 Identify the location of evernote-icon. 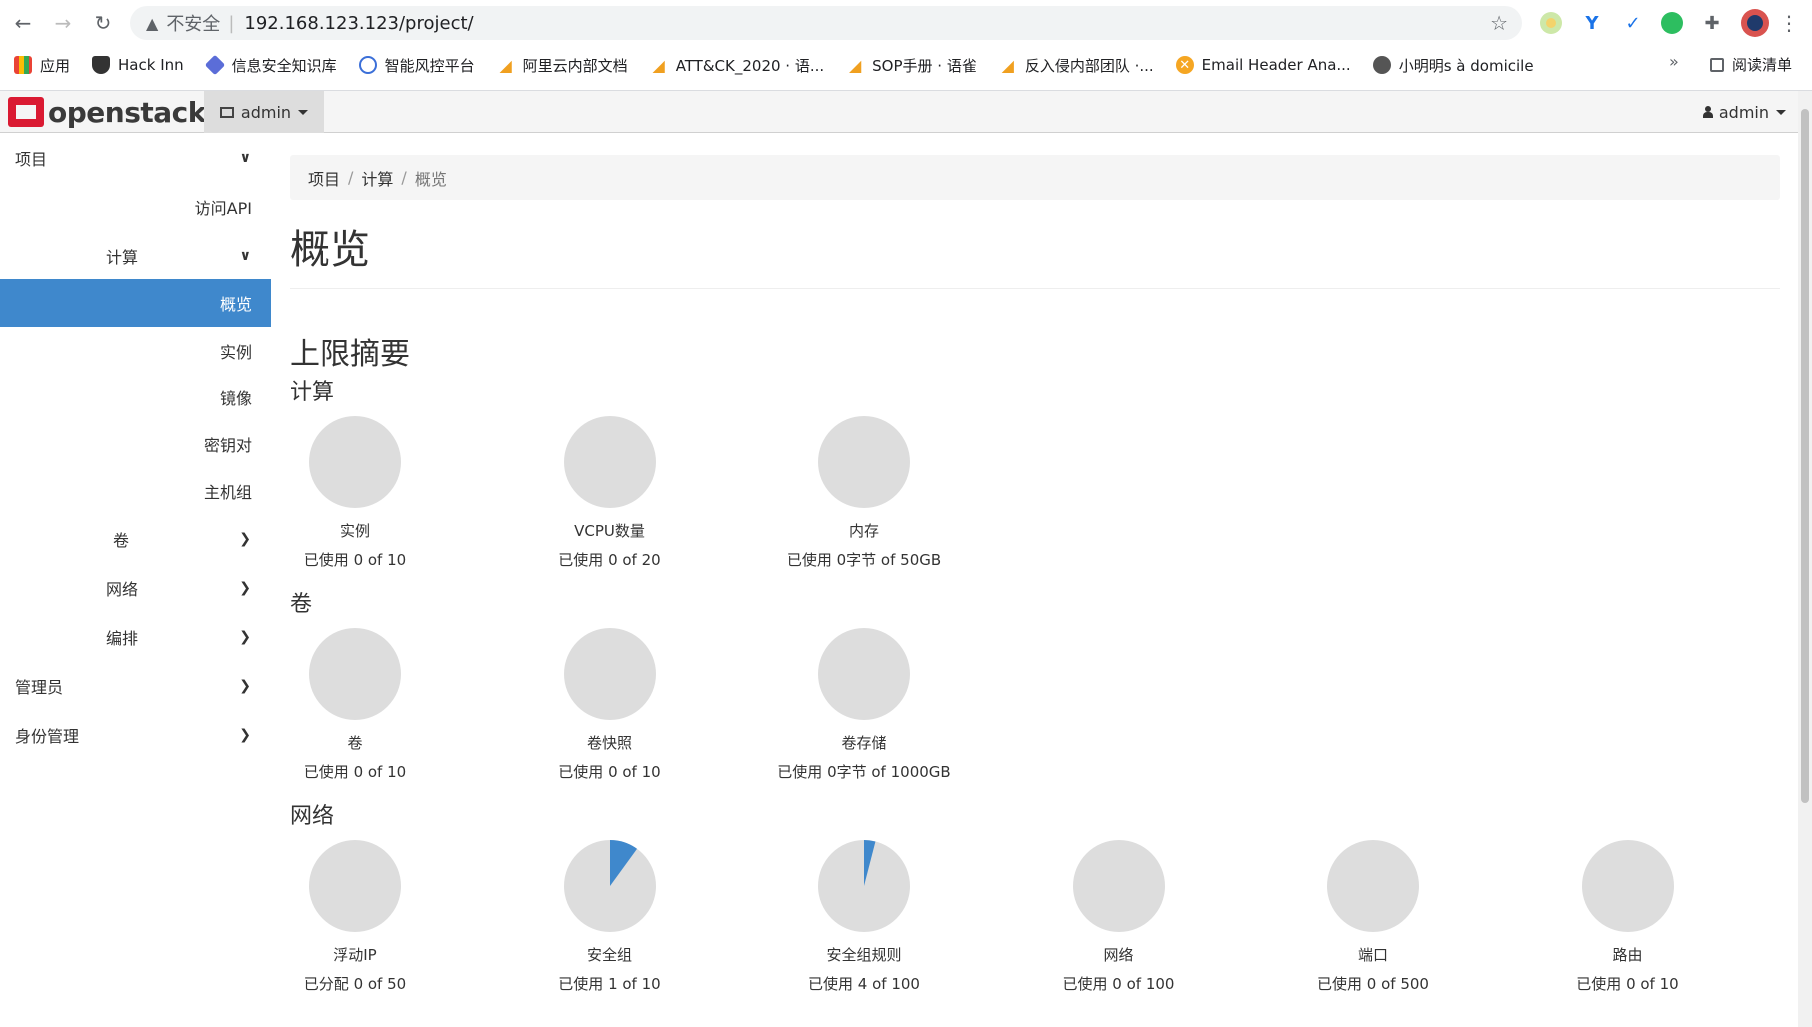
(1672, 23).